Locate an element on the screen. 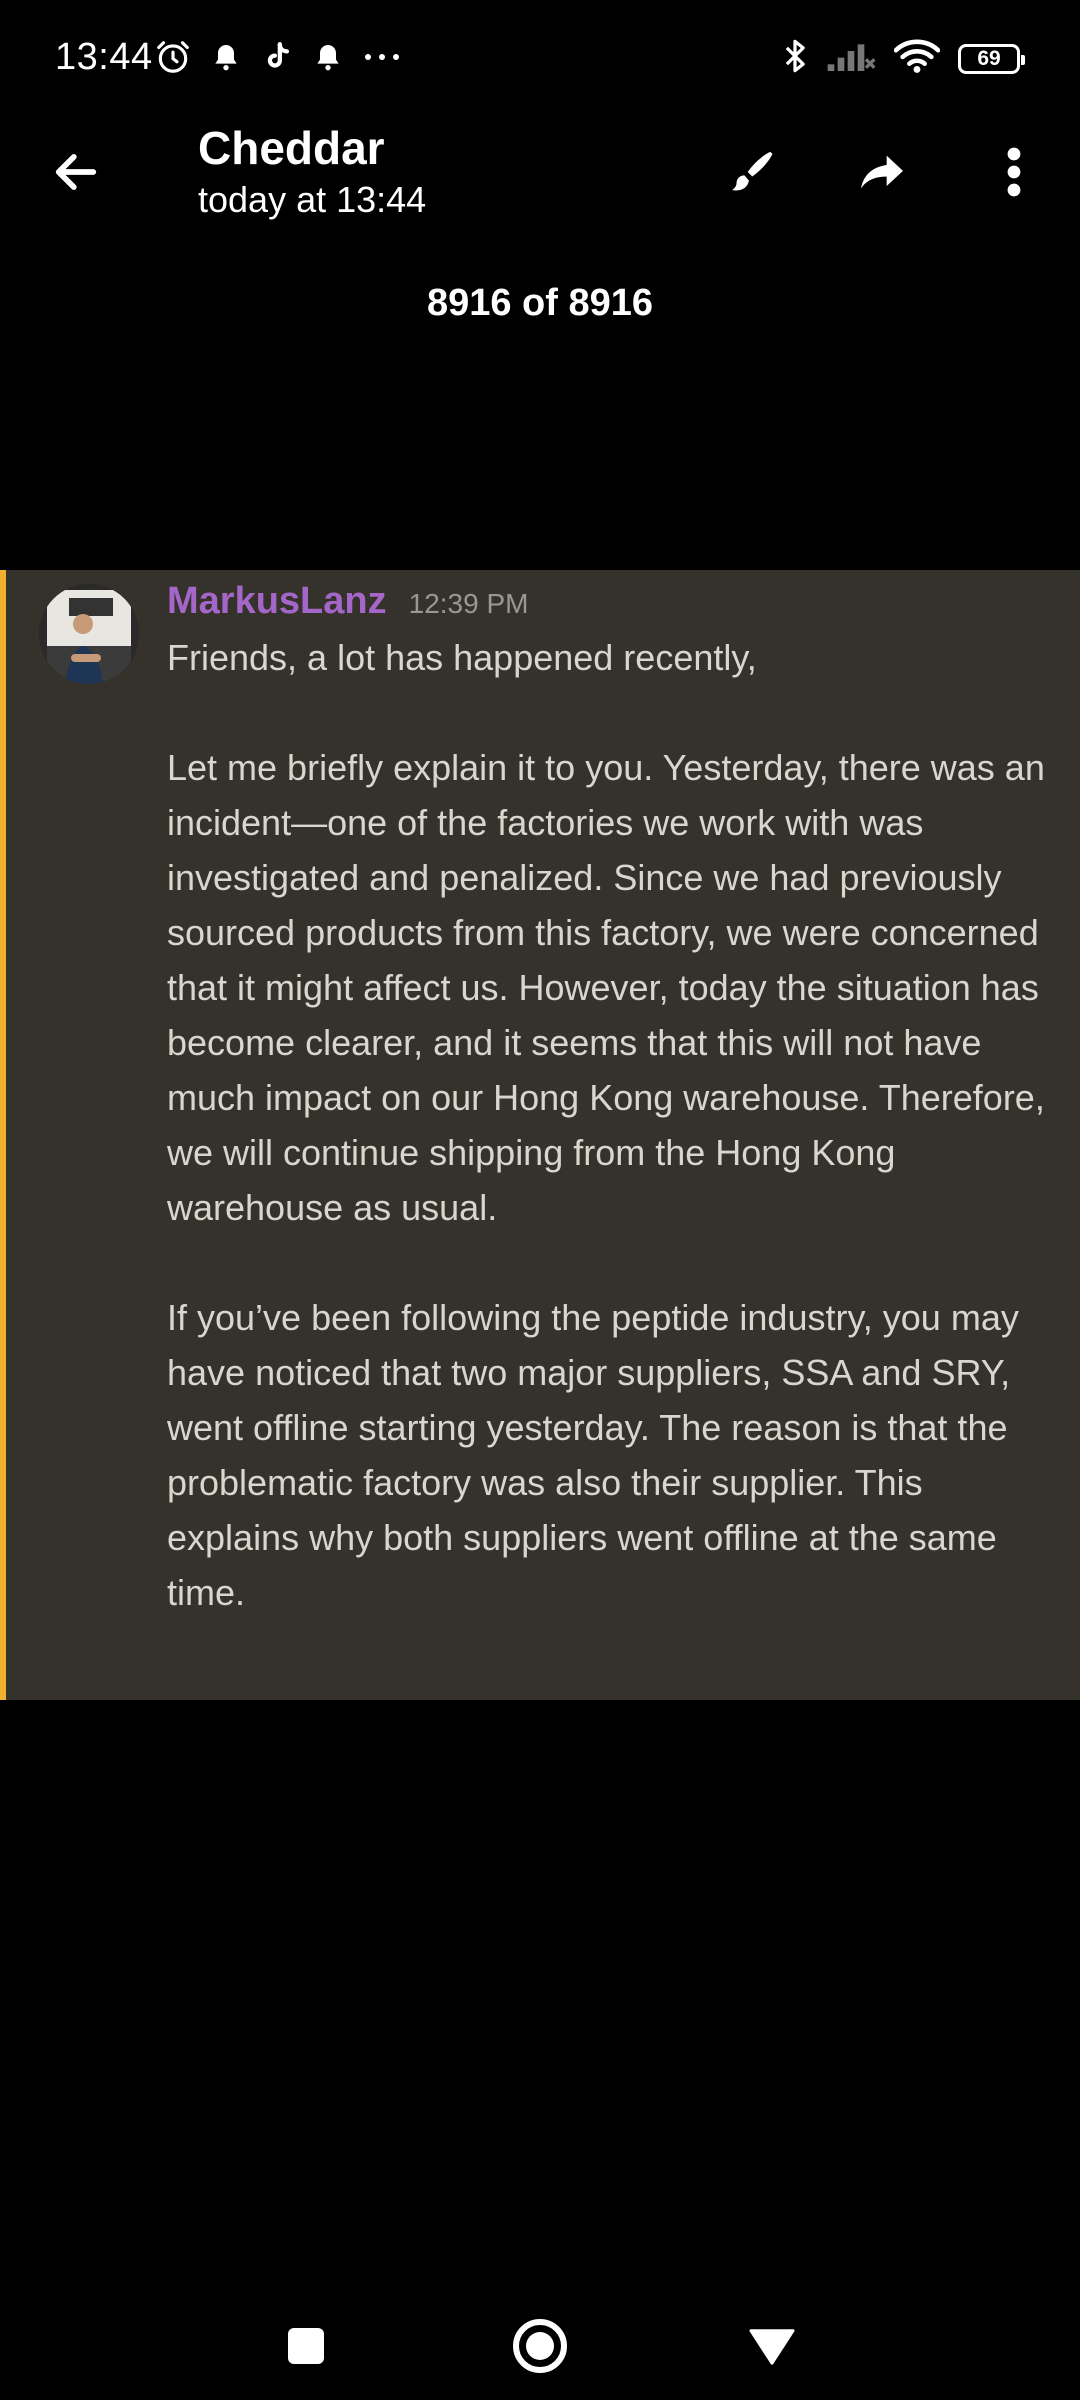 The image size is (1080, 2400). status-bar: 13:44 69 is located at coordinates (540, 60).